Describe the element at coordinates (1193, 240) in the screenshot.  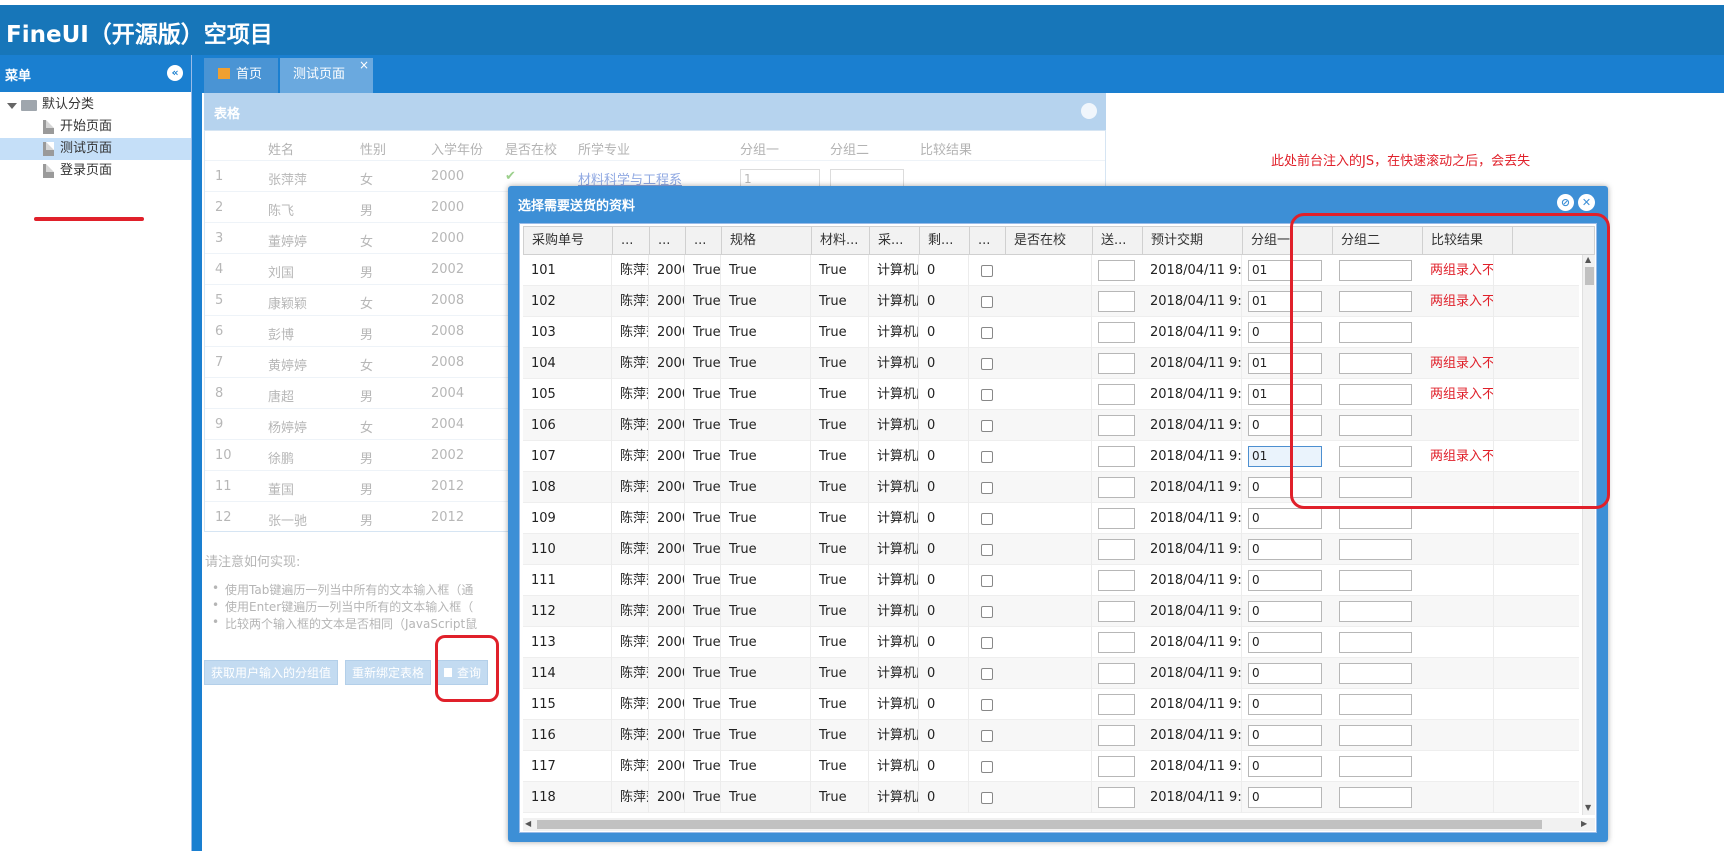
I see `column-header: 预计交期` at that location.